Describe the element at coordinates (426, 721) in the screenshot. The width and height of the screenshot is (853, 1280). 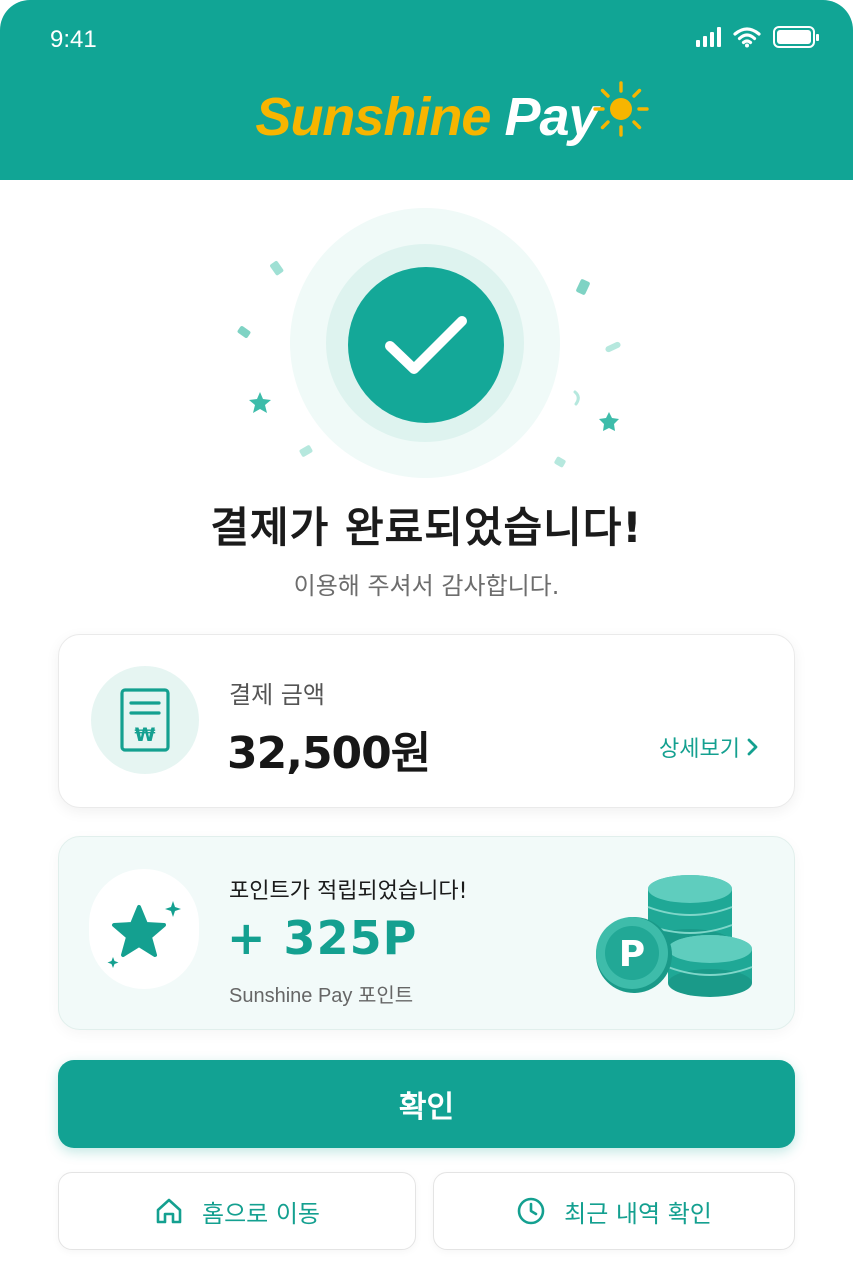
I see `payment-card: ₩ 결제 금액 32,500원 상세보기` at that location.